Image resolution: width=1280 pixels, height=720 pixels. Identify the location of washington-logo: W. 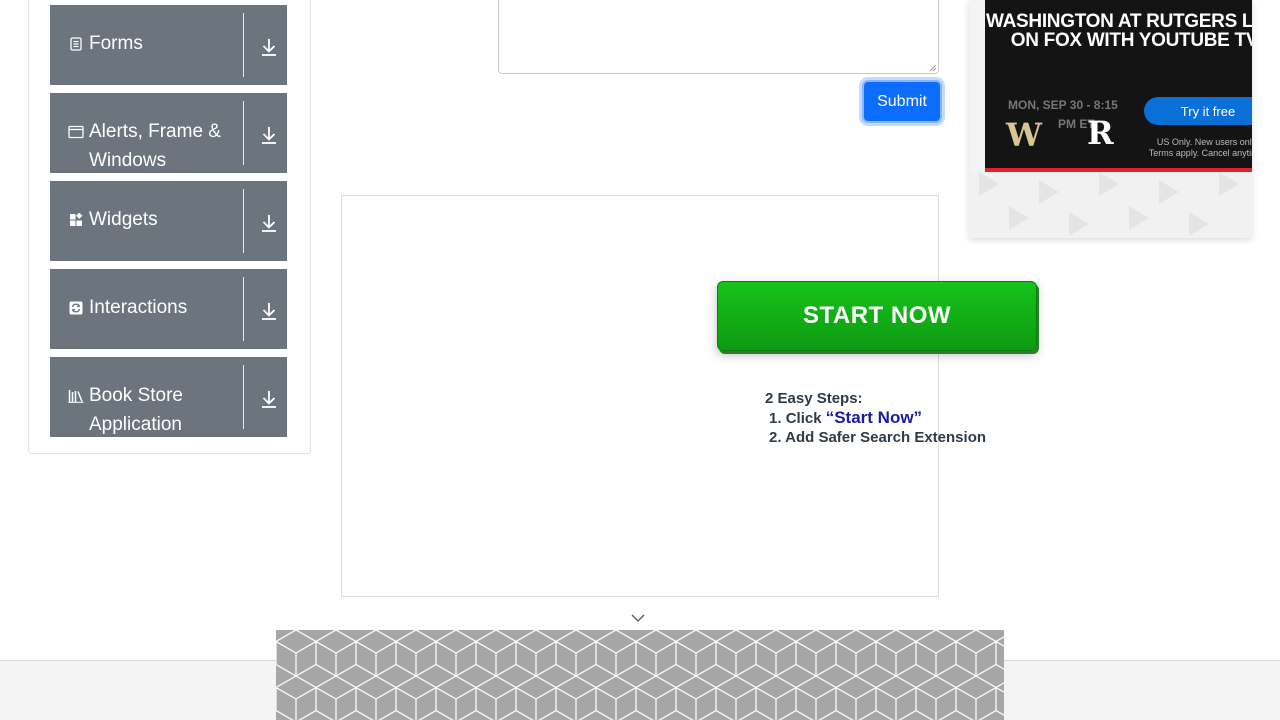
(1024, 135).